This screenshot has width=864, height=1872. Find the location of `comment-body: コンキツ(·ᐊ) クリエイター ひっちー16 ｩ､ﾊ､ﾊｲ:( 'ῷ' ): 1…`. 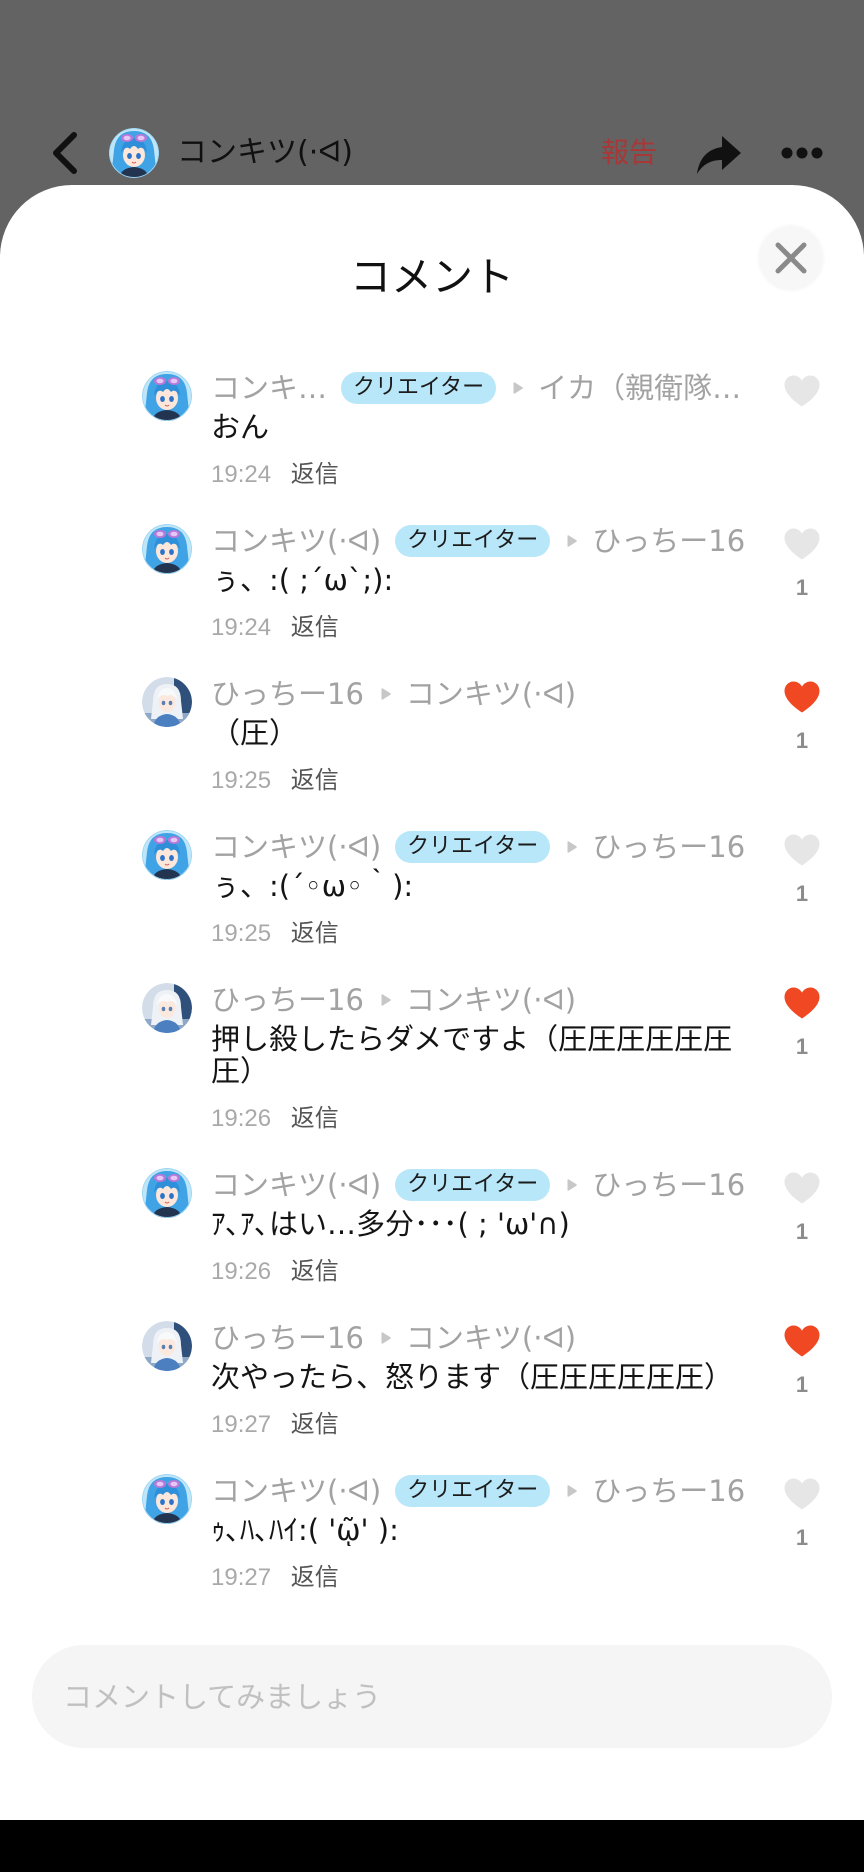

comment-body: コンキツ(·ᐊ) クリエイター ひっちー16 ｩ､ﾊ､ﾊｲ:( 'ῷ' ): 1… is located at coordinates (481, 1533).